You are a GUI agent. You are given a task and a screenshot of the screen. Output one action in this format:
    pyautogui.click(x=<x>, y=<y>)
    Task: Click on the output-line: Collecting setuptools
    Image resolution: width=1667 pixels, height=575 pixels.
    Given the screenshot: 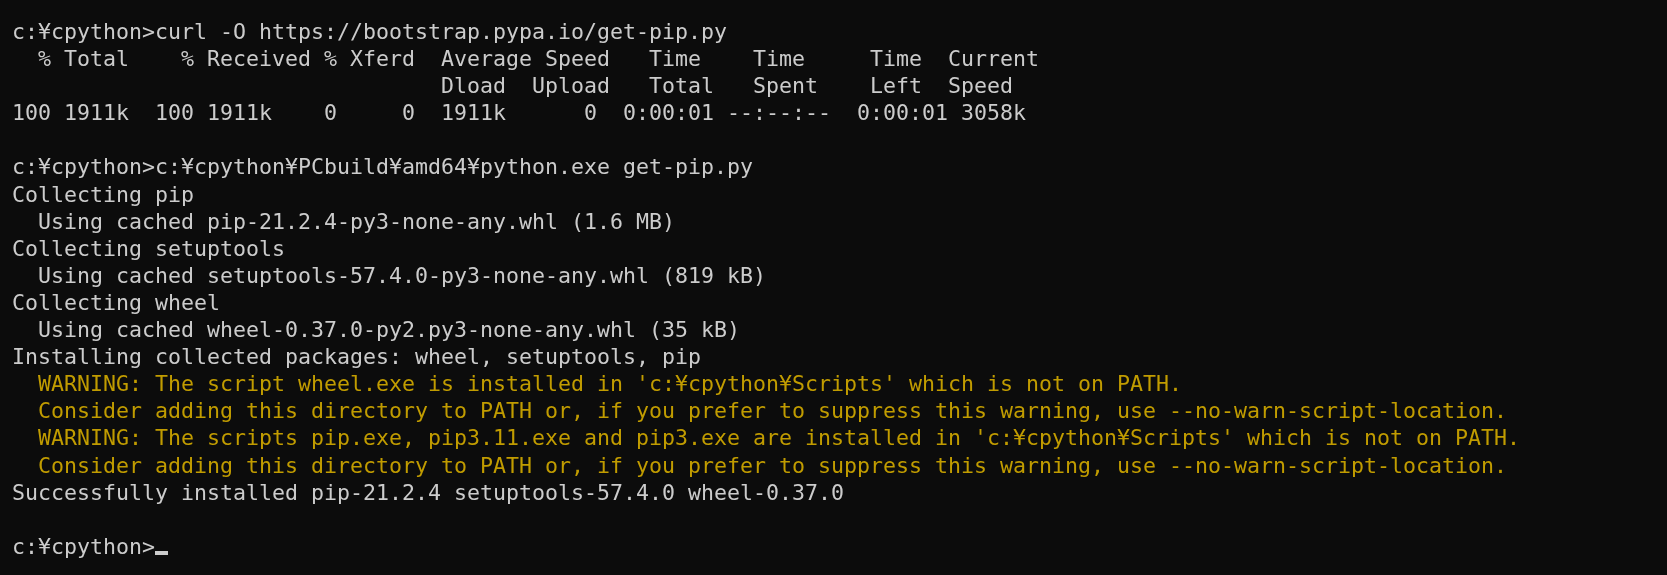 What is the action you would take?
    pyautogui.click(x=148, y=248)
    